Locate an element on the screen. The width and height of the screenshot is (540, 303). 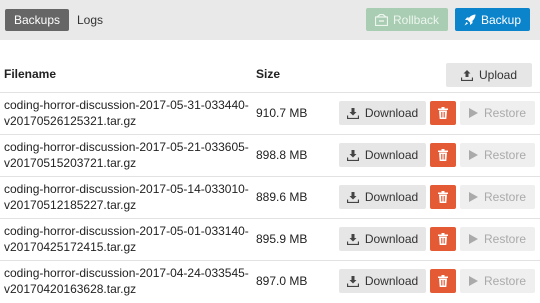
backup-size: 910.7 MB is located at coordinates (282, 113).